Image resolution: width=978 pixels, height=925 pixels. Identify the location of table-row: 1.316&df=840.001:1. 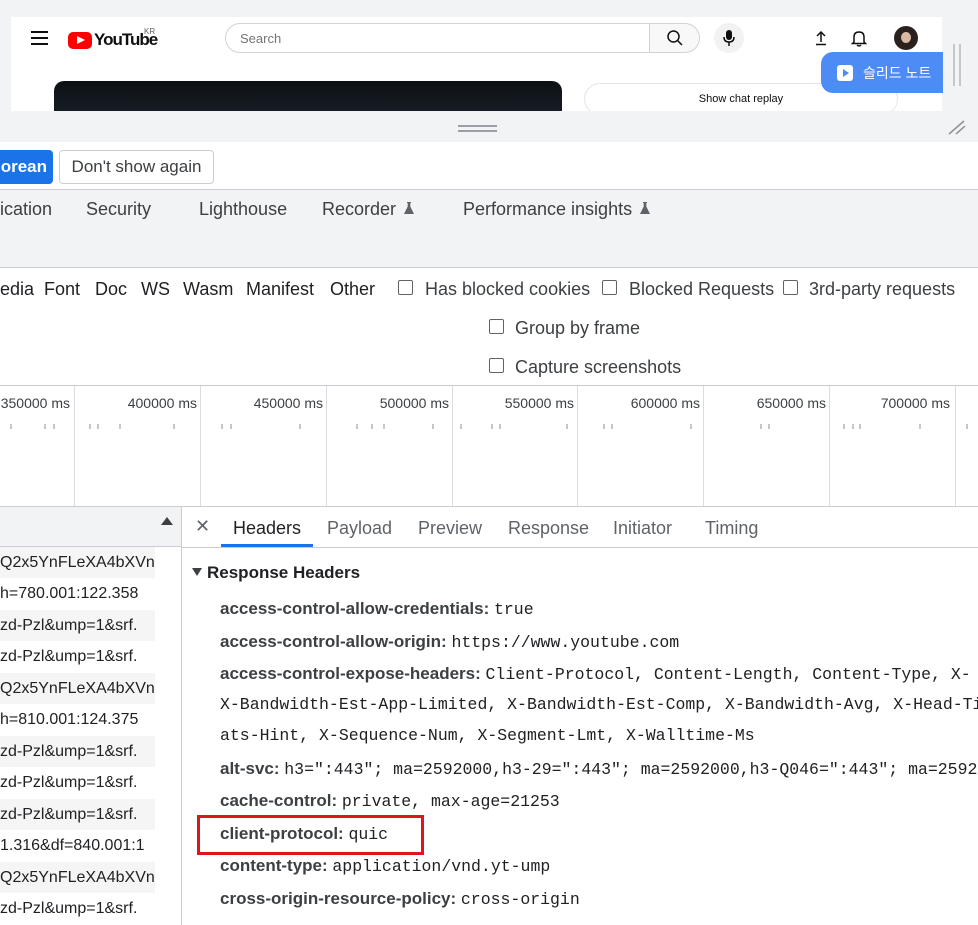
(77, 845).